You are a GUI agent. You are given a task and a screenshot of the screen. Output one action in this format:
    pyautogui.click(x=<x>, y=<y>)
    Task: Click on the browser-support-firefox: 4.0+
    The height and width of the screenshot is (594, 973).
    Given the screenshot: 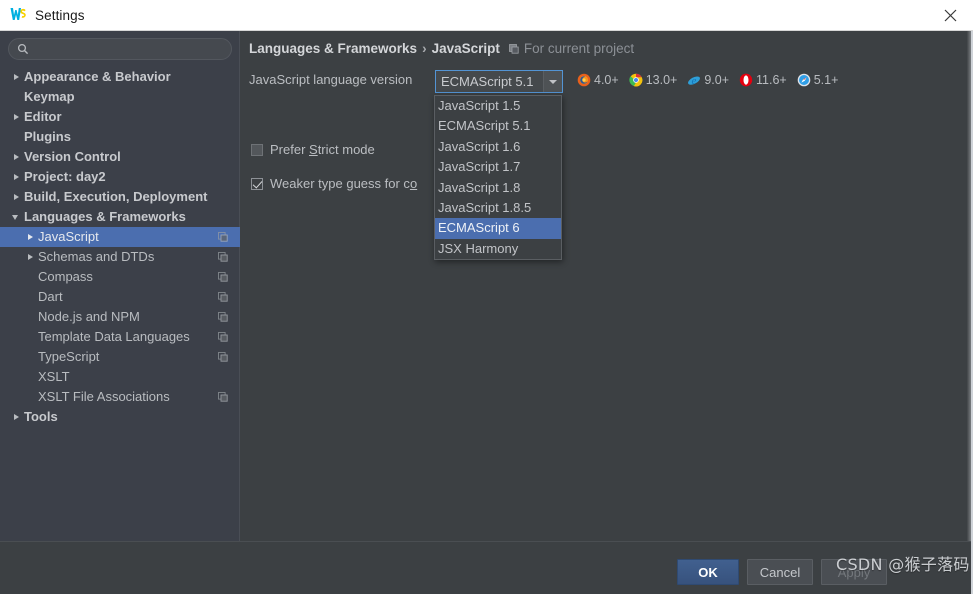 What is the action you would take?
    pyautogui.click(x=598, y=80)
    